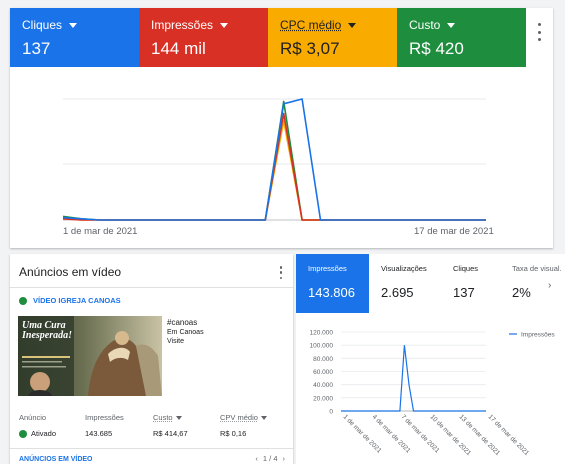 Image resolution: width=565 pixels, height=464 pixels. Describe the element at coordinates (404, 268) in the screenshot. I see `stat-label: Visualizações` at that location.